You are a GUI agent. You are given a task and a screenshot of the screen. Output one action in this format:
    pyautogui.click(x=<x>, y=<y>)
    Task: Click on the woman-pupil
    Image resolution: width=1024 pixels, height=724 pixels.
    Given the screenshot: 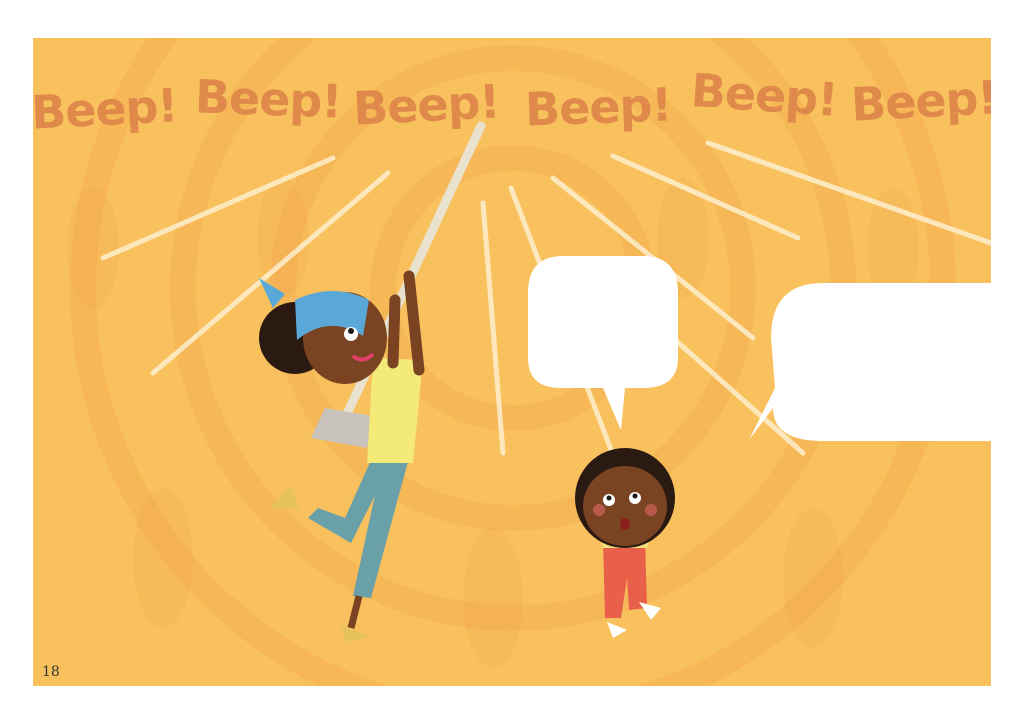 What is the action you would take?
    pyautogui.click(x=351, y=331)
    